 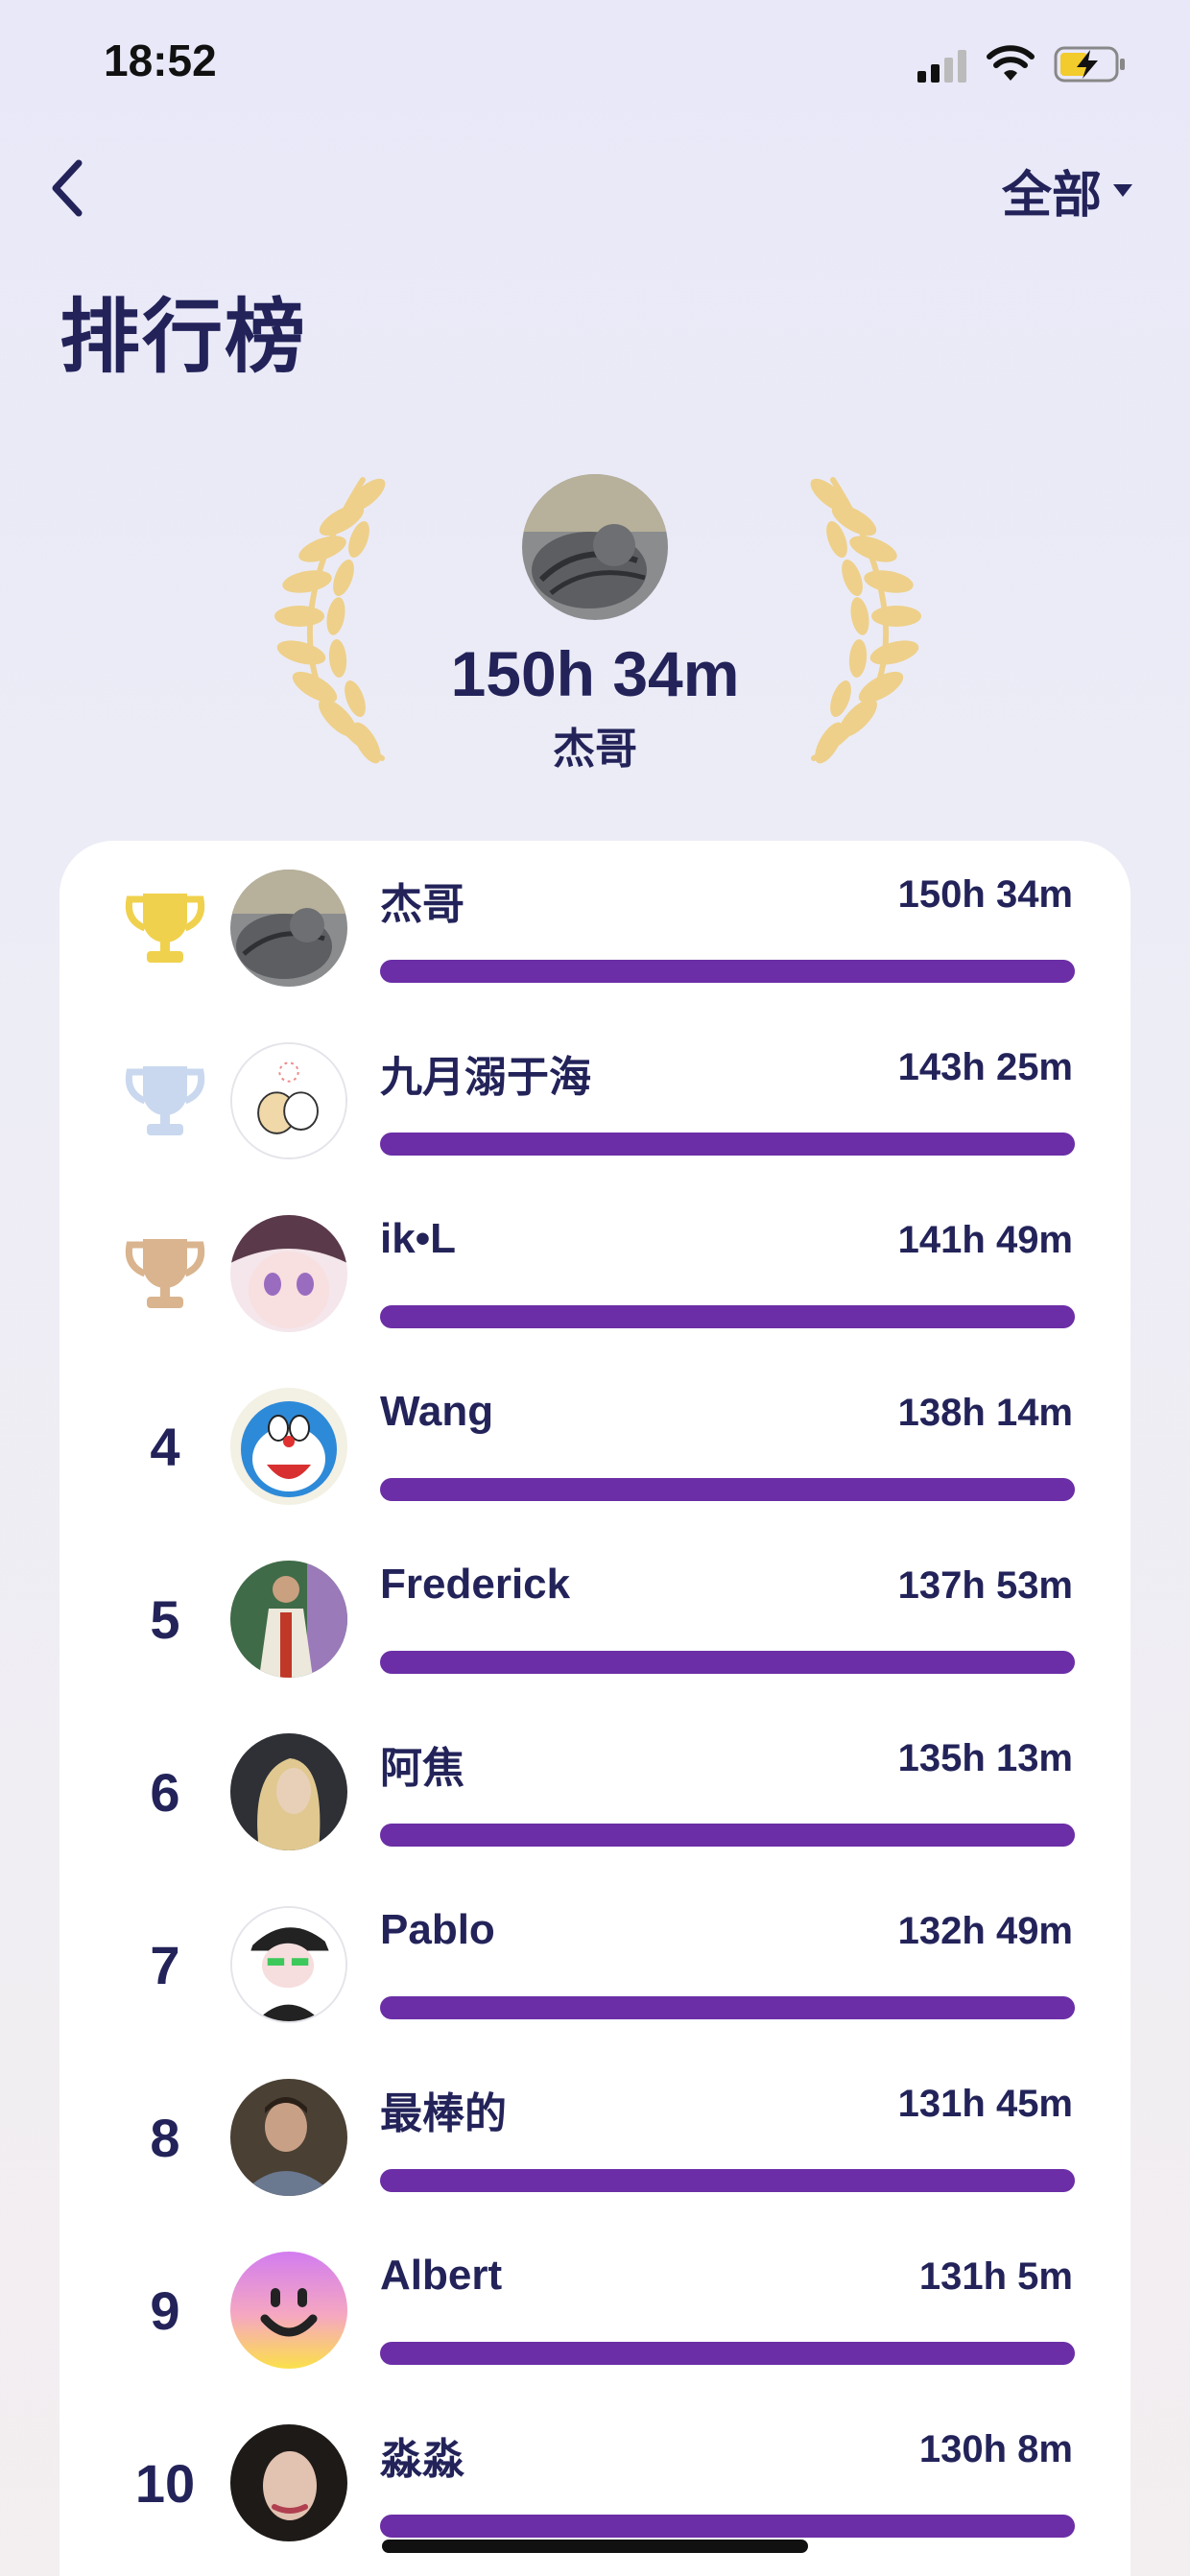 What do you see at coordinates (289, 1446) in the screenshot?
I see `doraemon-avatar` at bounding box center [289, 1446].